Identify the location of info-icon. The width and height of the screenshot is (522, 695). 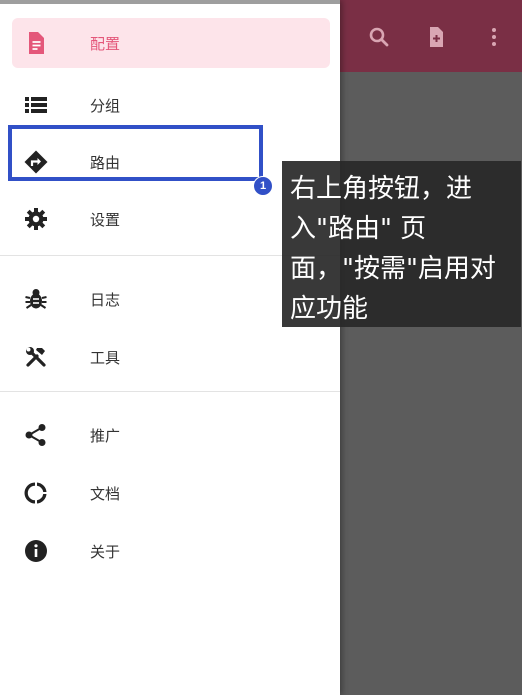
(36, 551).